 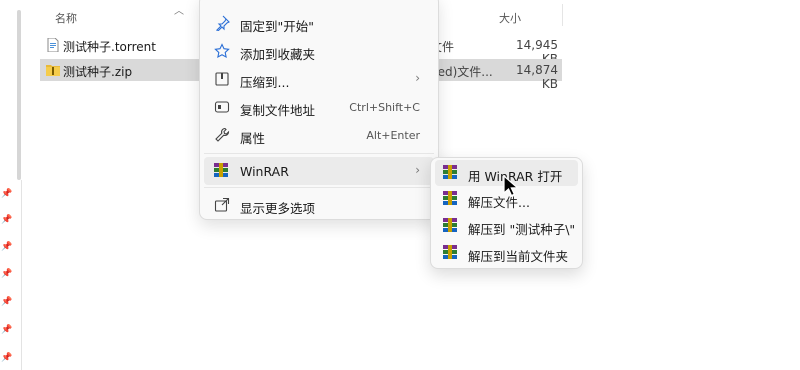 What do you see at coordinates (511, 186) in the screenshot?
I see `mouse-cursor-icon` at bounding box center [511, 186].